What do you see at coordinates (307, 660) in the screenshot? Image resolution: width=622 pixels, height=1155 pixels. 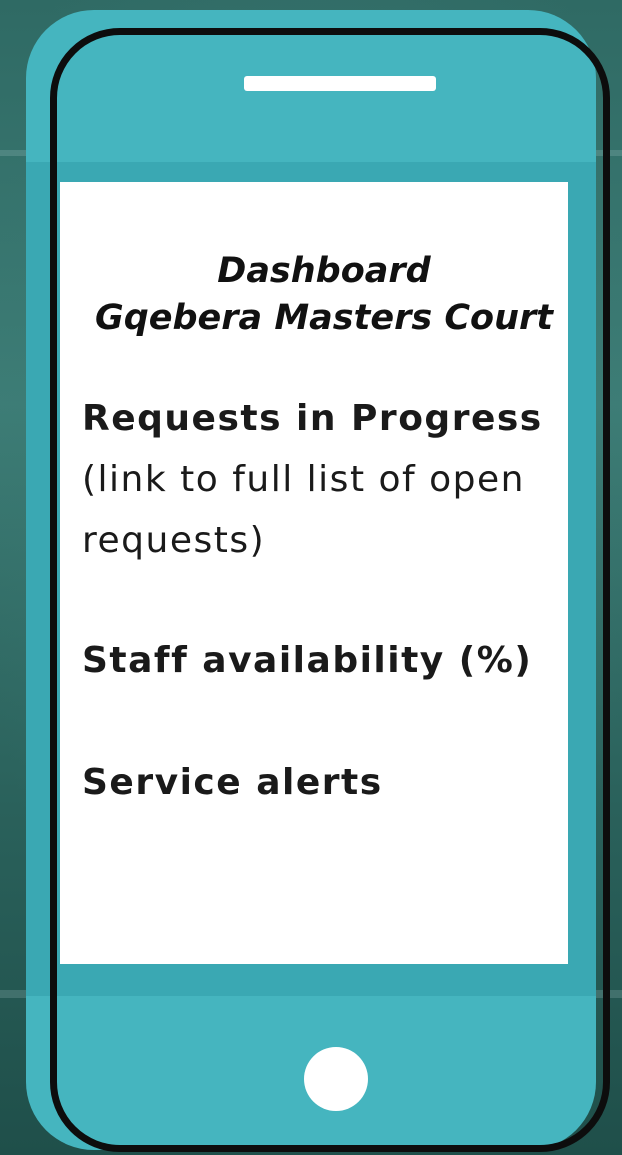 I see `staff-availability-item: Staff availability (%)` at bounding box center [307, 660].